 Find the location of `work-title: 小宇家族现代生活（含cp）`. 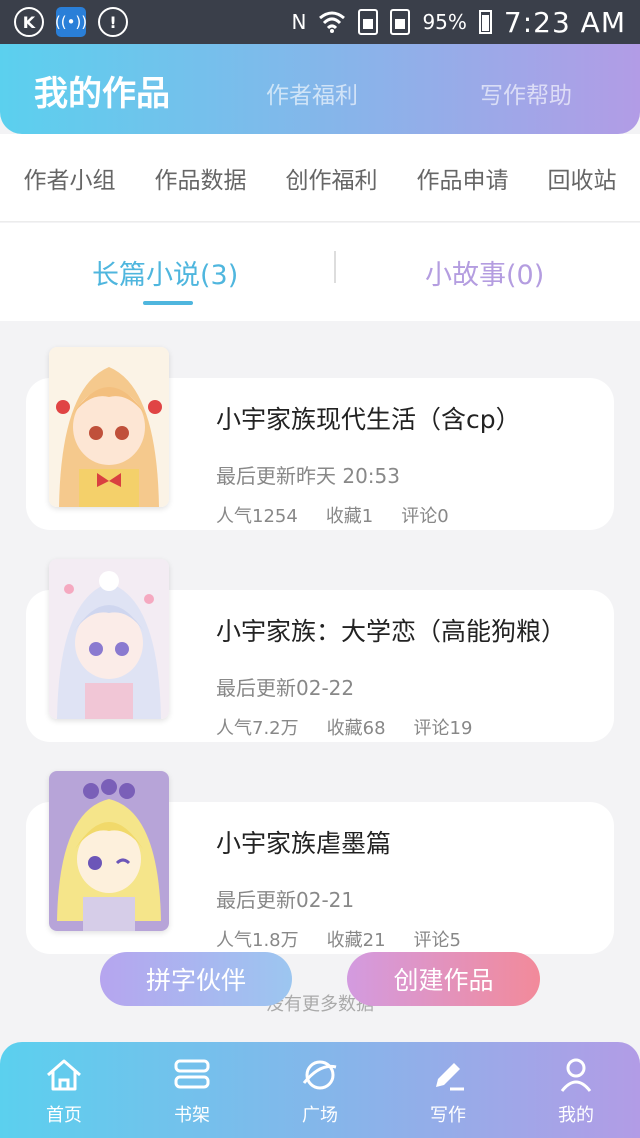

work-title: 小宇家族现代生活（含cp） is located at coordinates (368, 419).